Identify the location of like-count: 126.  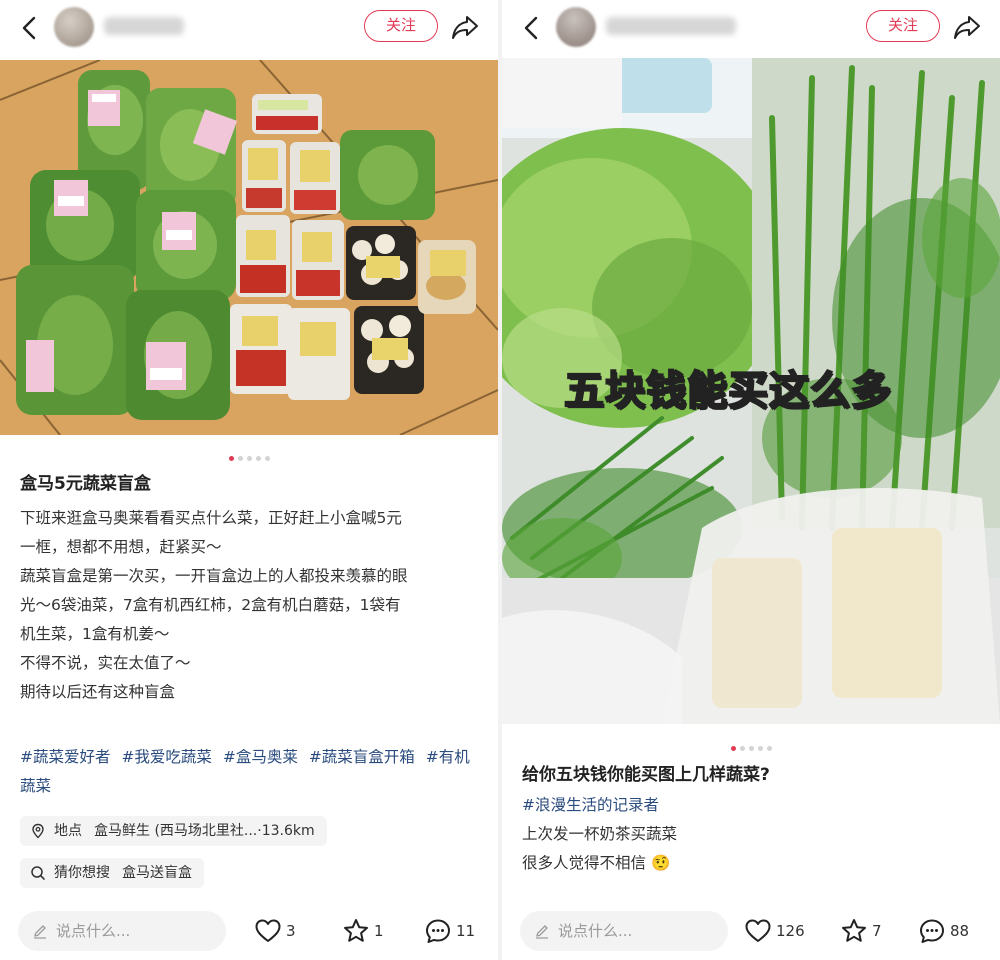
(790, 931).